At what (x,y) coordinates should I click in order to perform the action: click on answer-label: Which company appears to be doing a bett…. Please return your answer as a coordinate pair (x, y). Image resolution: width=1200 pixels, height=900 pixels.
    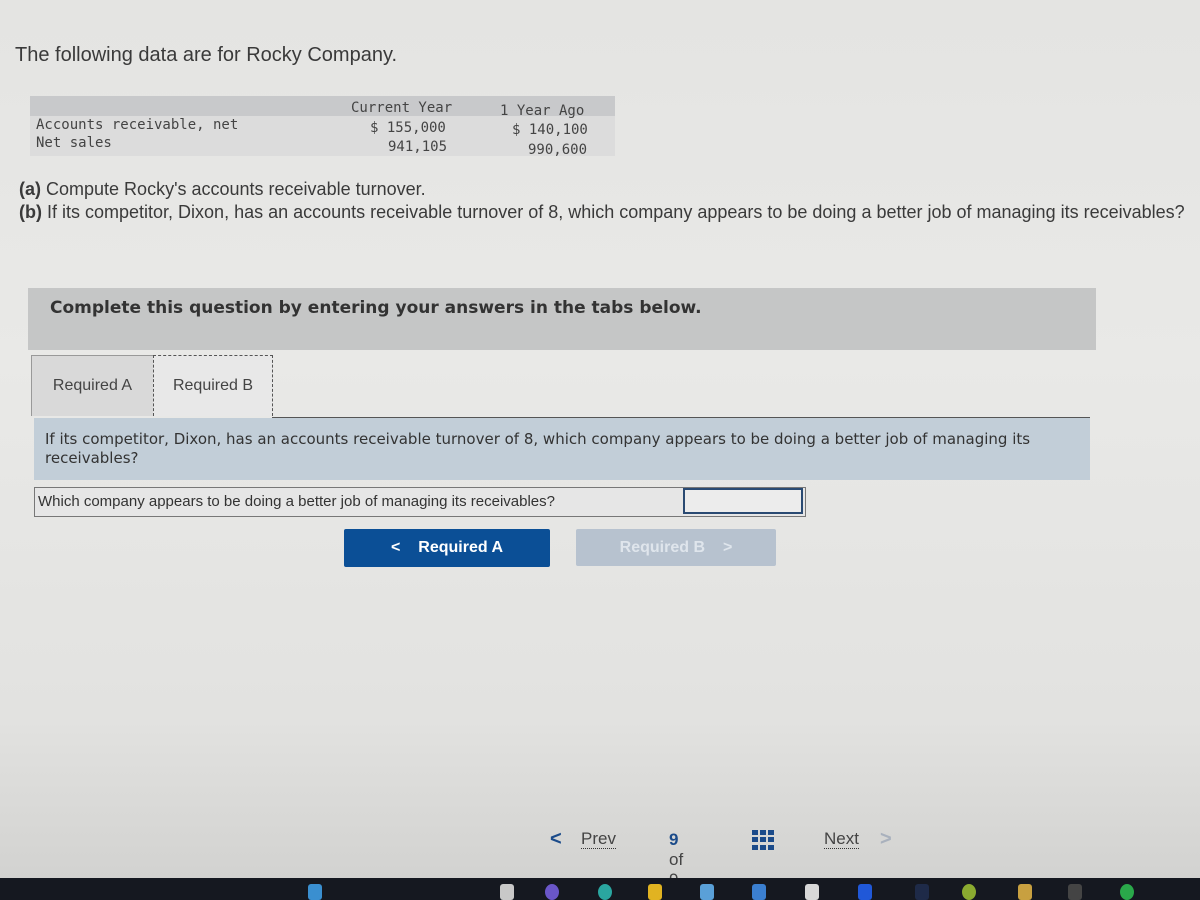
    Looking at the image, I should click on (296, 501).